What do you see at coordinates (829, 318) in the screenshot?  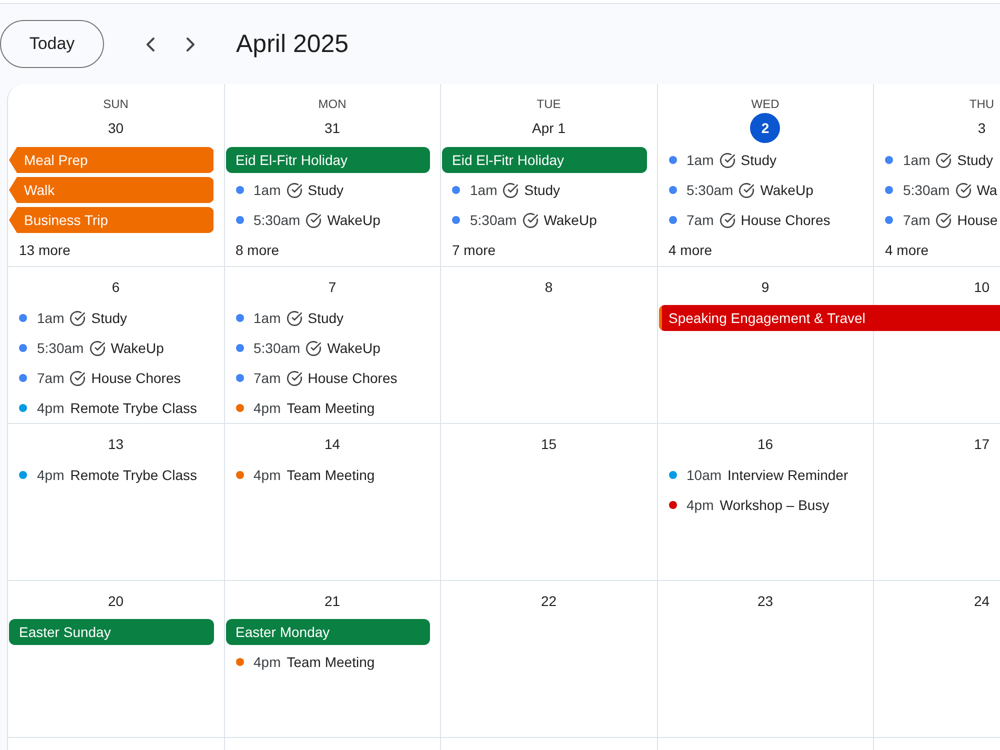 I see `event-chip: Speaking Engagement & Travel` at bounding box center [829, 318].